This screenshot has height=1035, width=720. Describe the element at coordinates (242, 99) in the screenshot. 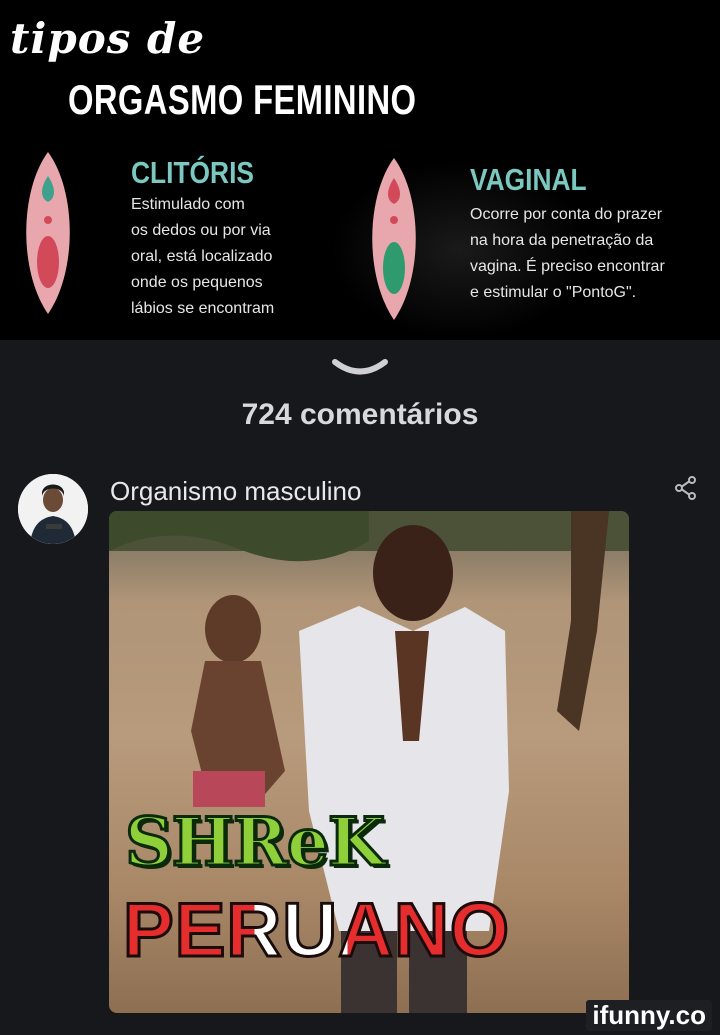

I see `post-title-main: ORGASMO FEMININO` at that location.